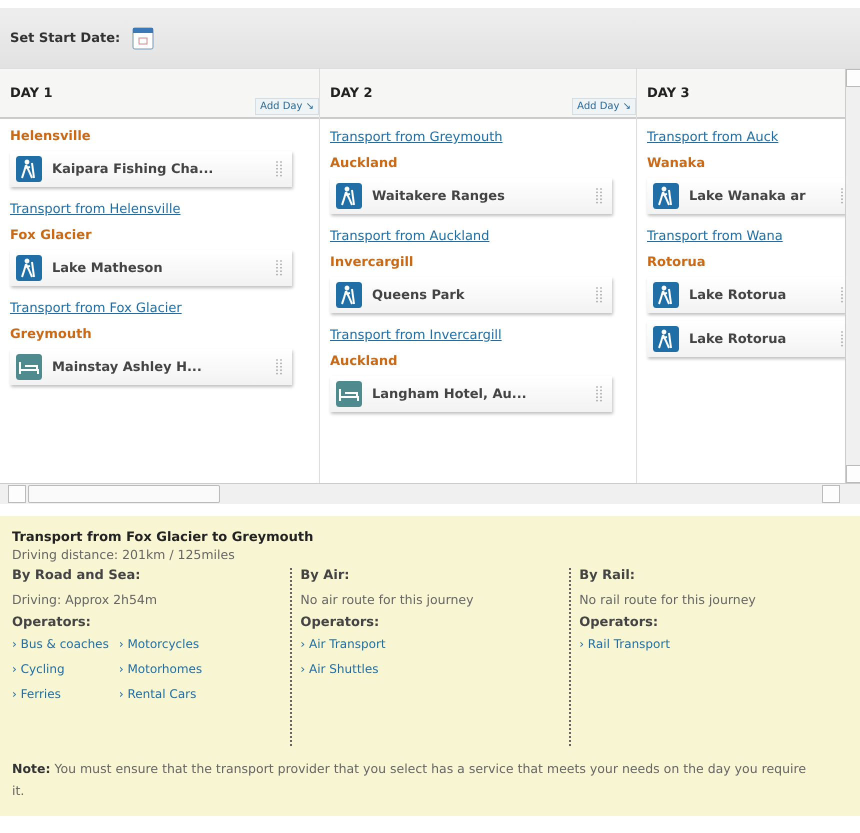  What do you see at coordinates (478, 334) in the screenshot?
I see `transport-link: Transport from Invercargill` at bounding box center [478, 334].